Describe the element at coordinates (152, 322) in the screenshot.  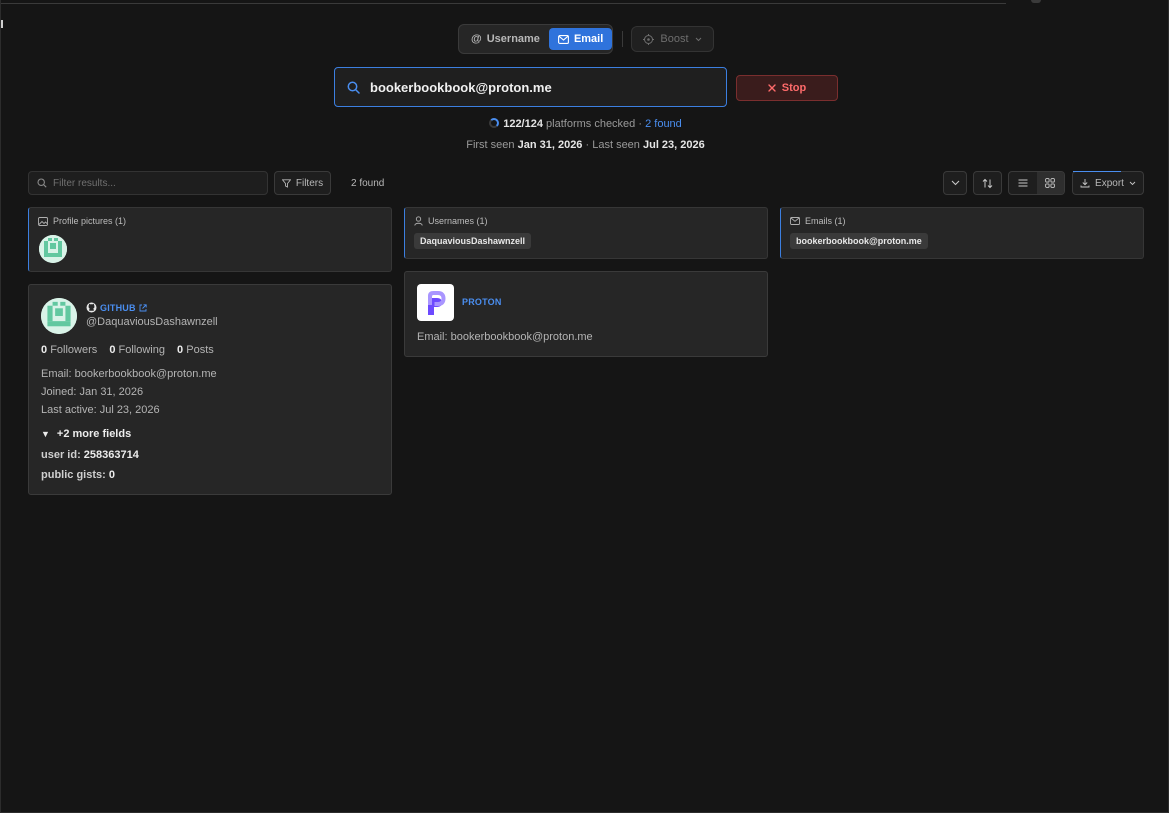
I see `github-handle: @DaquaviousDashawnzell` at that location.